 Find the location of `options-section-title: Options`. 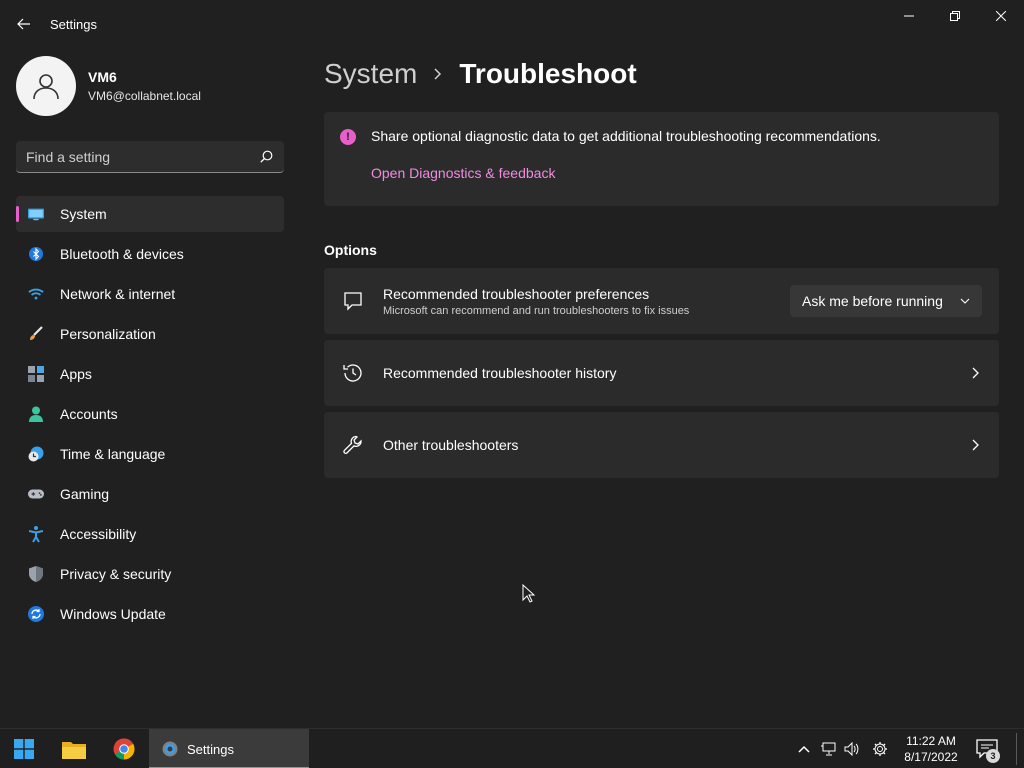

options-section-title: Options is located at coordinates (350, 250).